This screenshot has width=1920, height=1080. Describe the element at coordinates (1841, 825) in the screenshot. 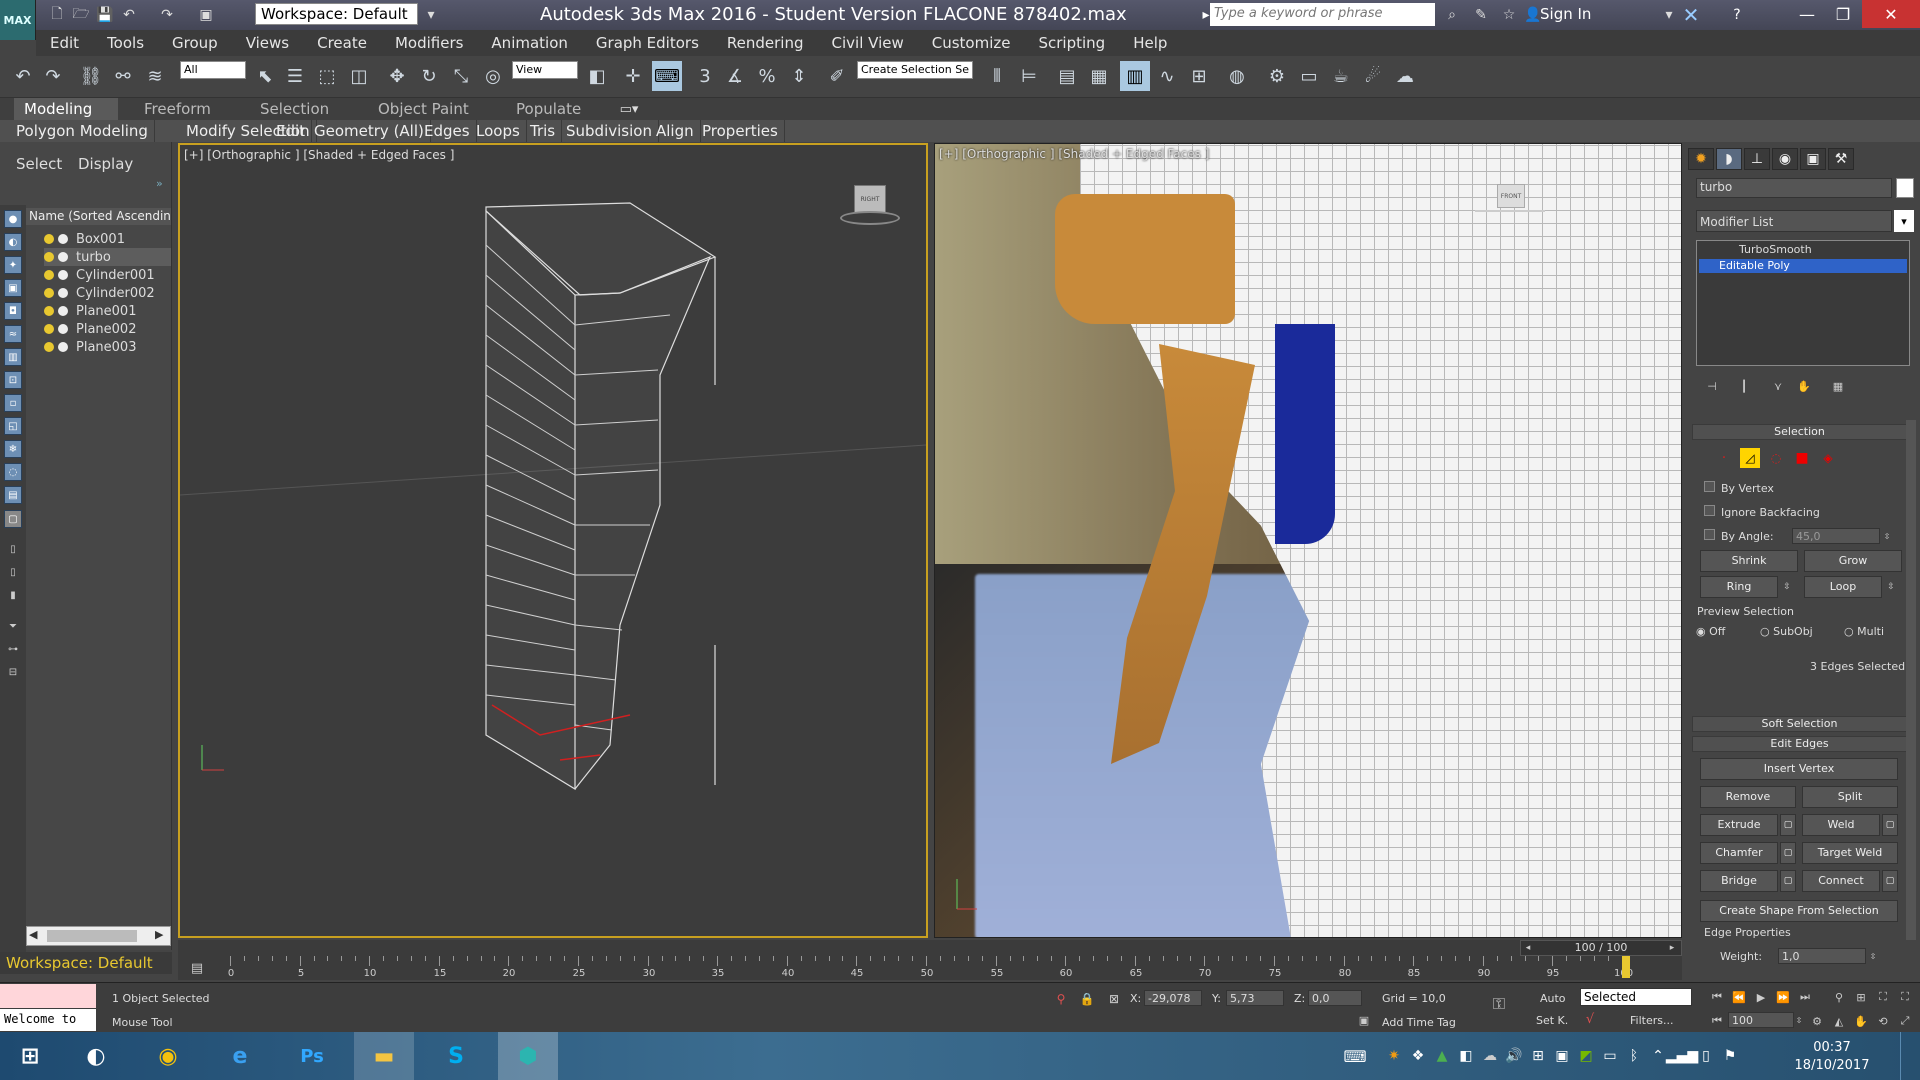

I see `weld-button: Weld` at that location.